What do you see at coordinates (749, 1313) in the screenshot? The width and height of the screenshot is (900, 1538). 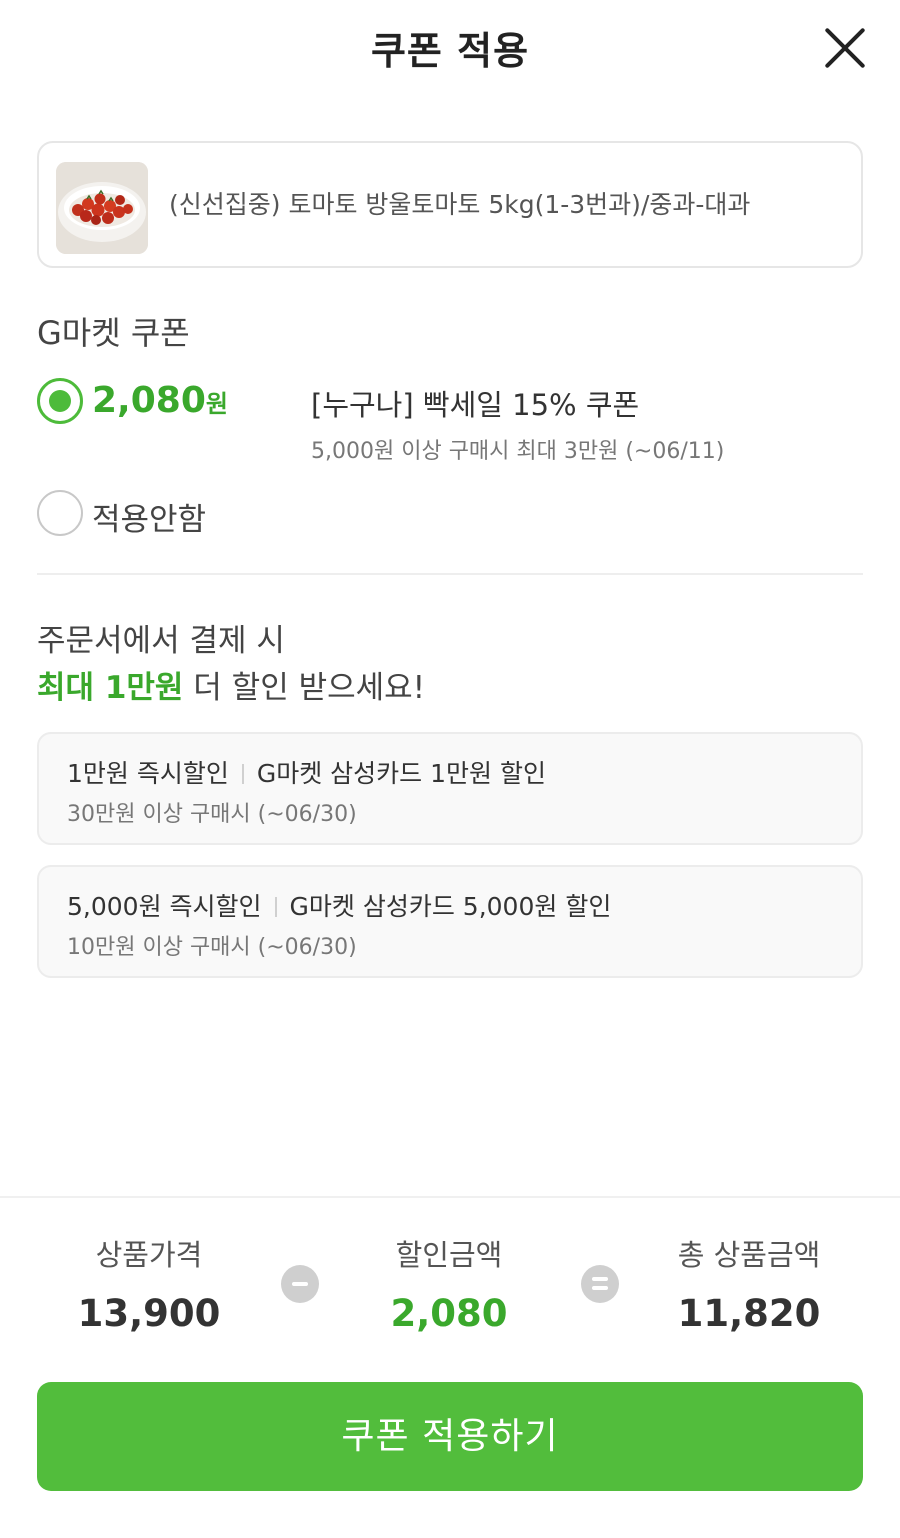 I see `total-amount-value: 11,820` at bounding box center [749, 1313].